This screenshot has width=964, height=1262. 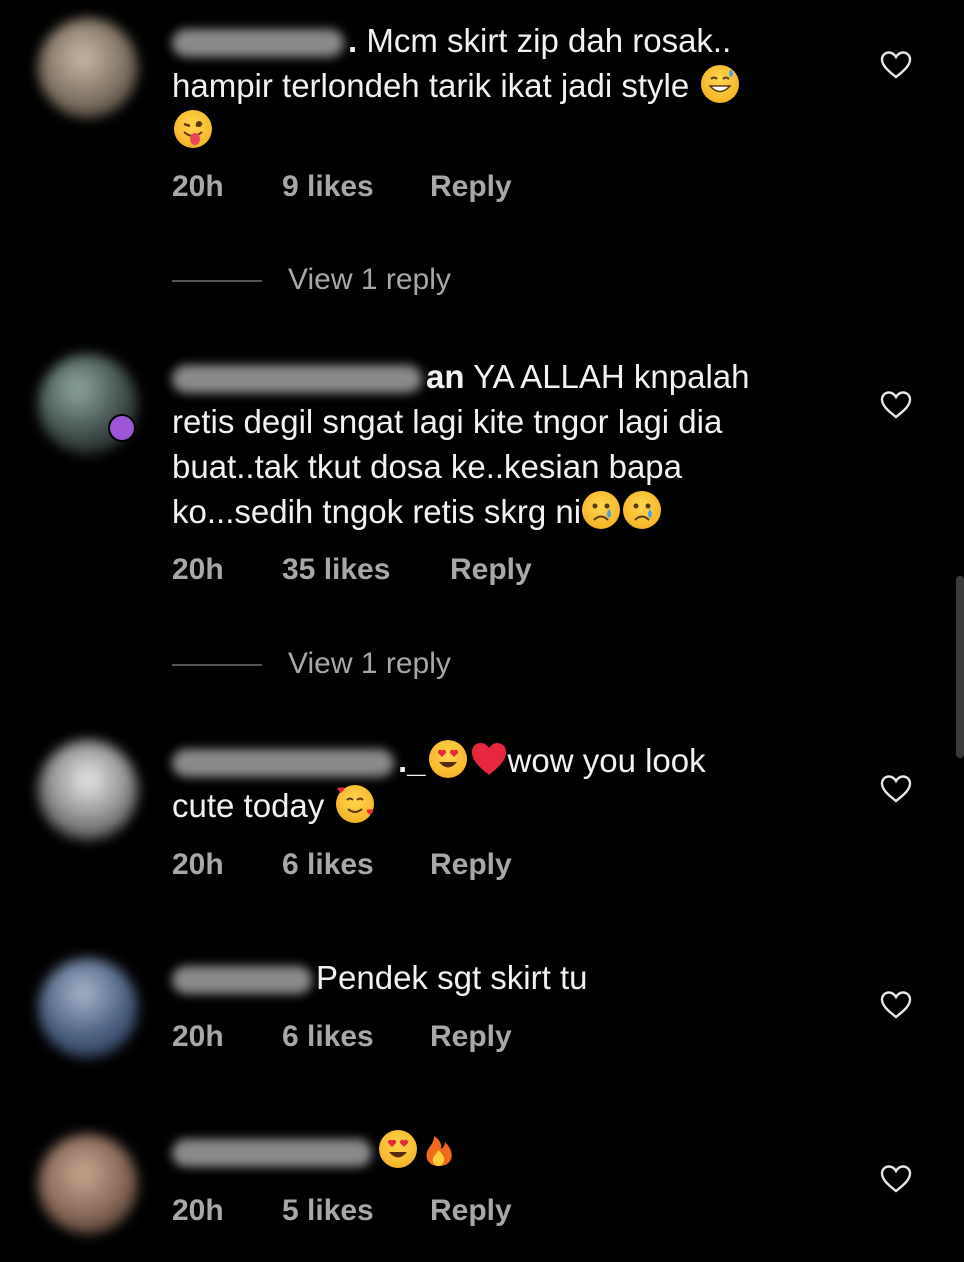 I want to click on story-ring-icon, so click(x=122, y=428).